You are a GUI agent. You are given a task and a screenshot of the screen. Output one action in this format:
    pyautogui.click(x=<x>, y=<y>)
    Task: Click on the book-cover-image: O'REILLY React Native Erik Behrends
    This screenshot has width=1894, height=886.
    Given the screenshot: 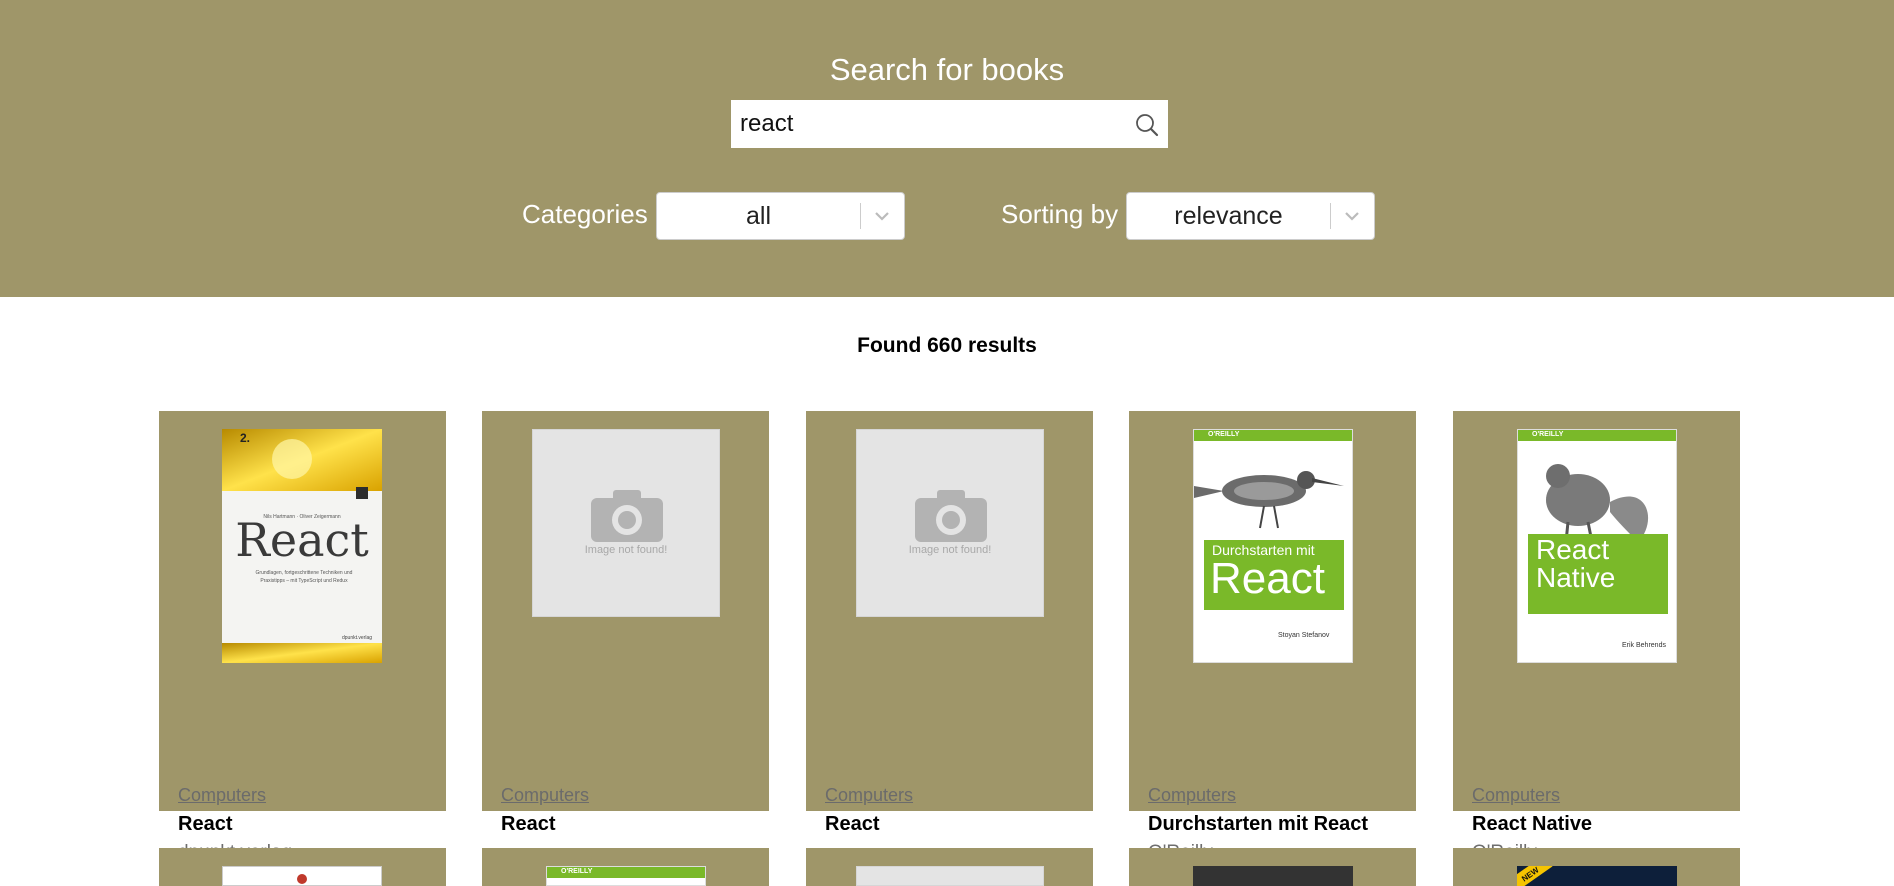 What is the action you would take?
    pyautogui.click(x=1597, y=546)
    